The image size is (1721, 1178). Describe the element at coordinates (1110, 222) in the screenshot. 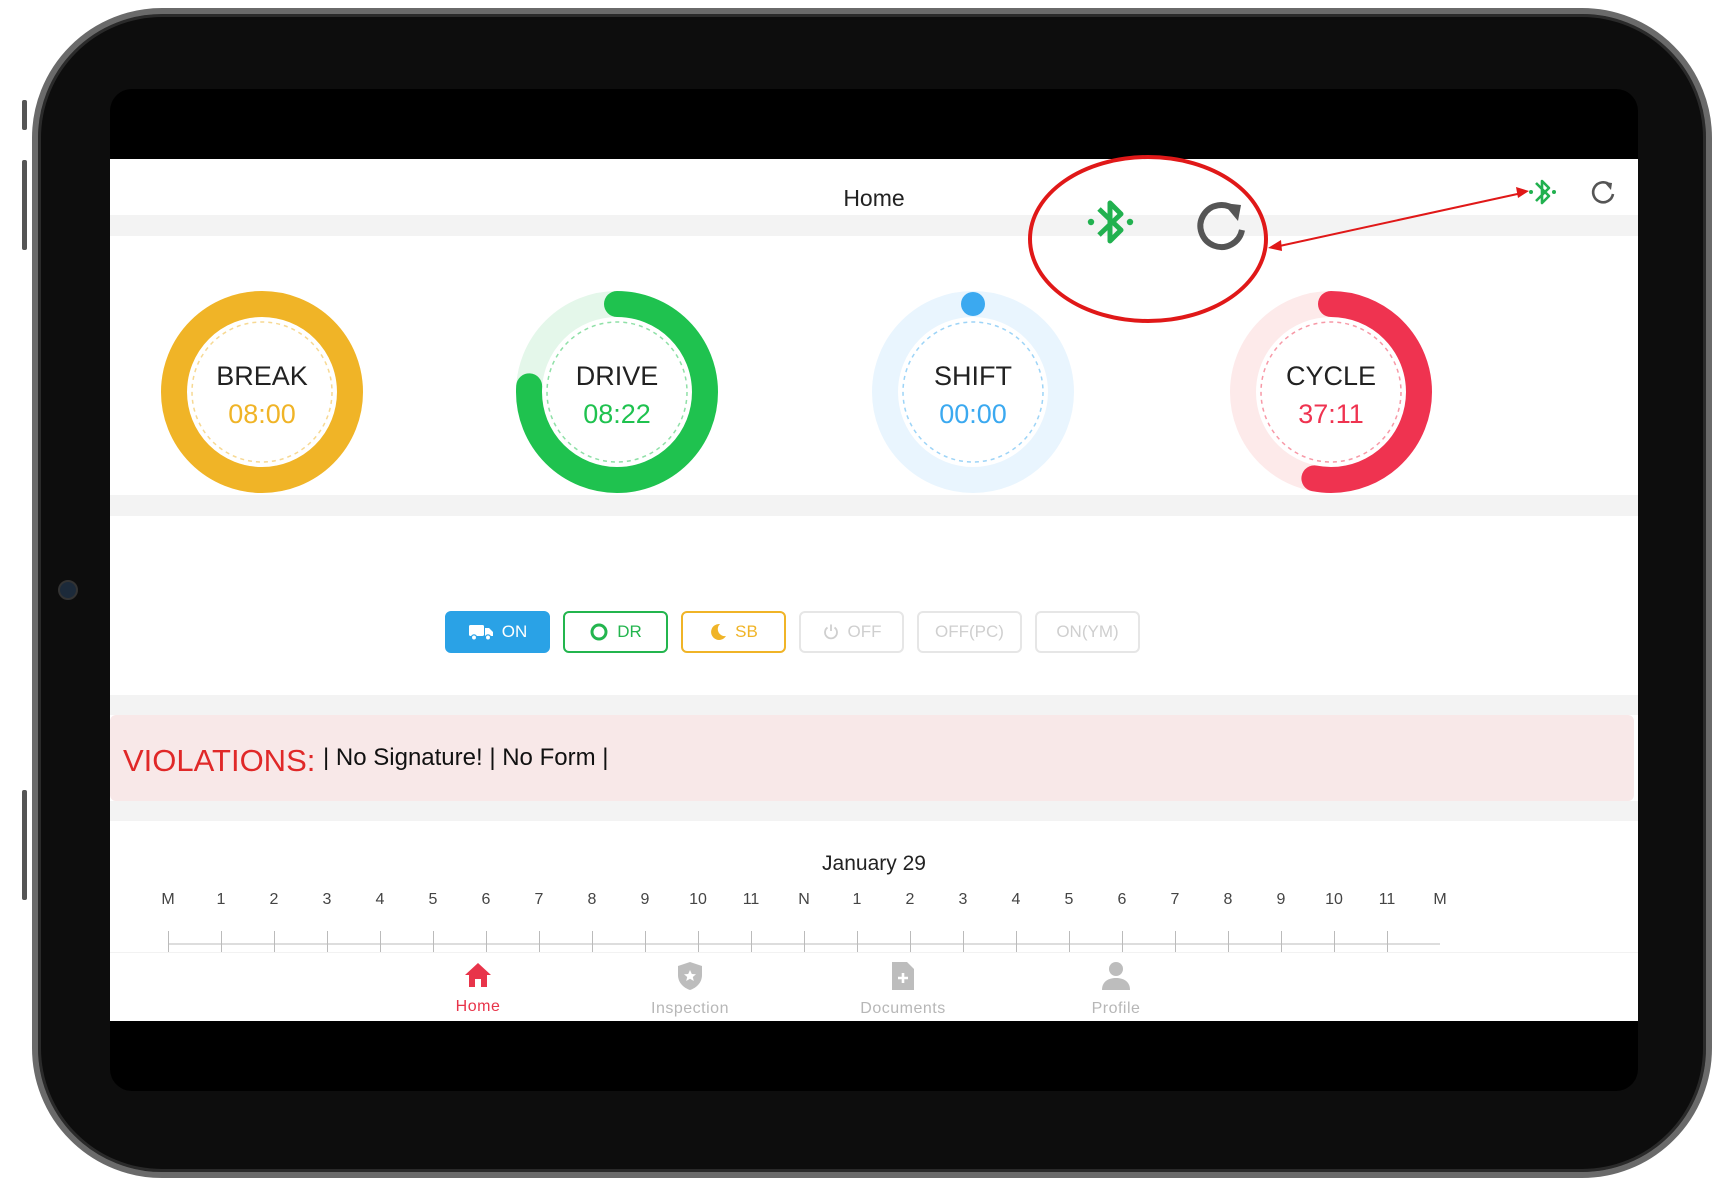

I see `bluetooth-icon-enlarged` at that location.